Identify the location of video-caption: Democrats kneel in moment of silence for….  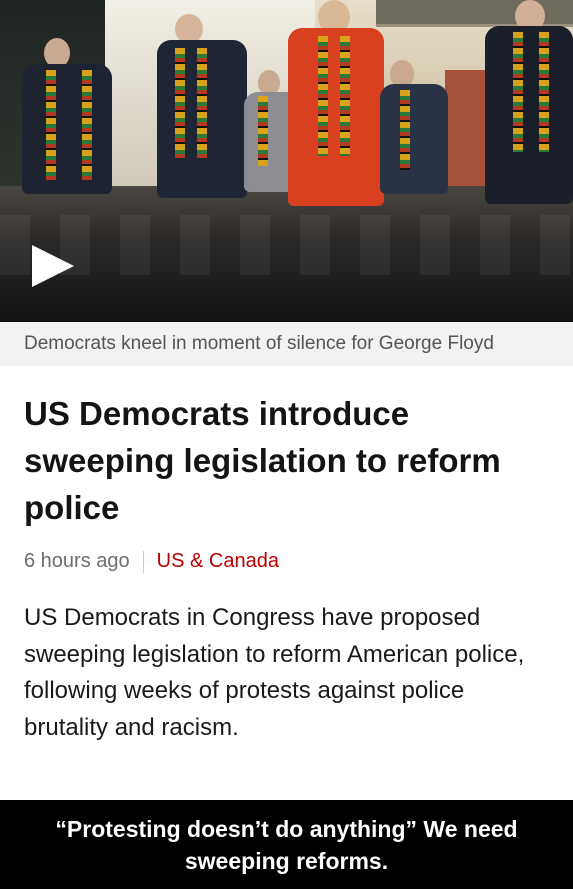
(286, 344).